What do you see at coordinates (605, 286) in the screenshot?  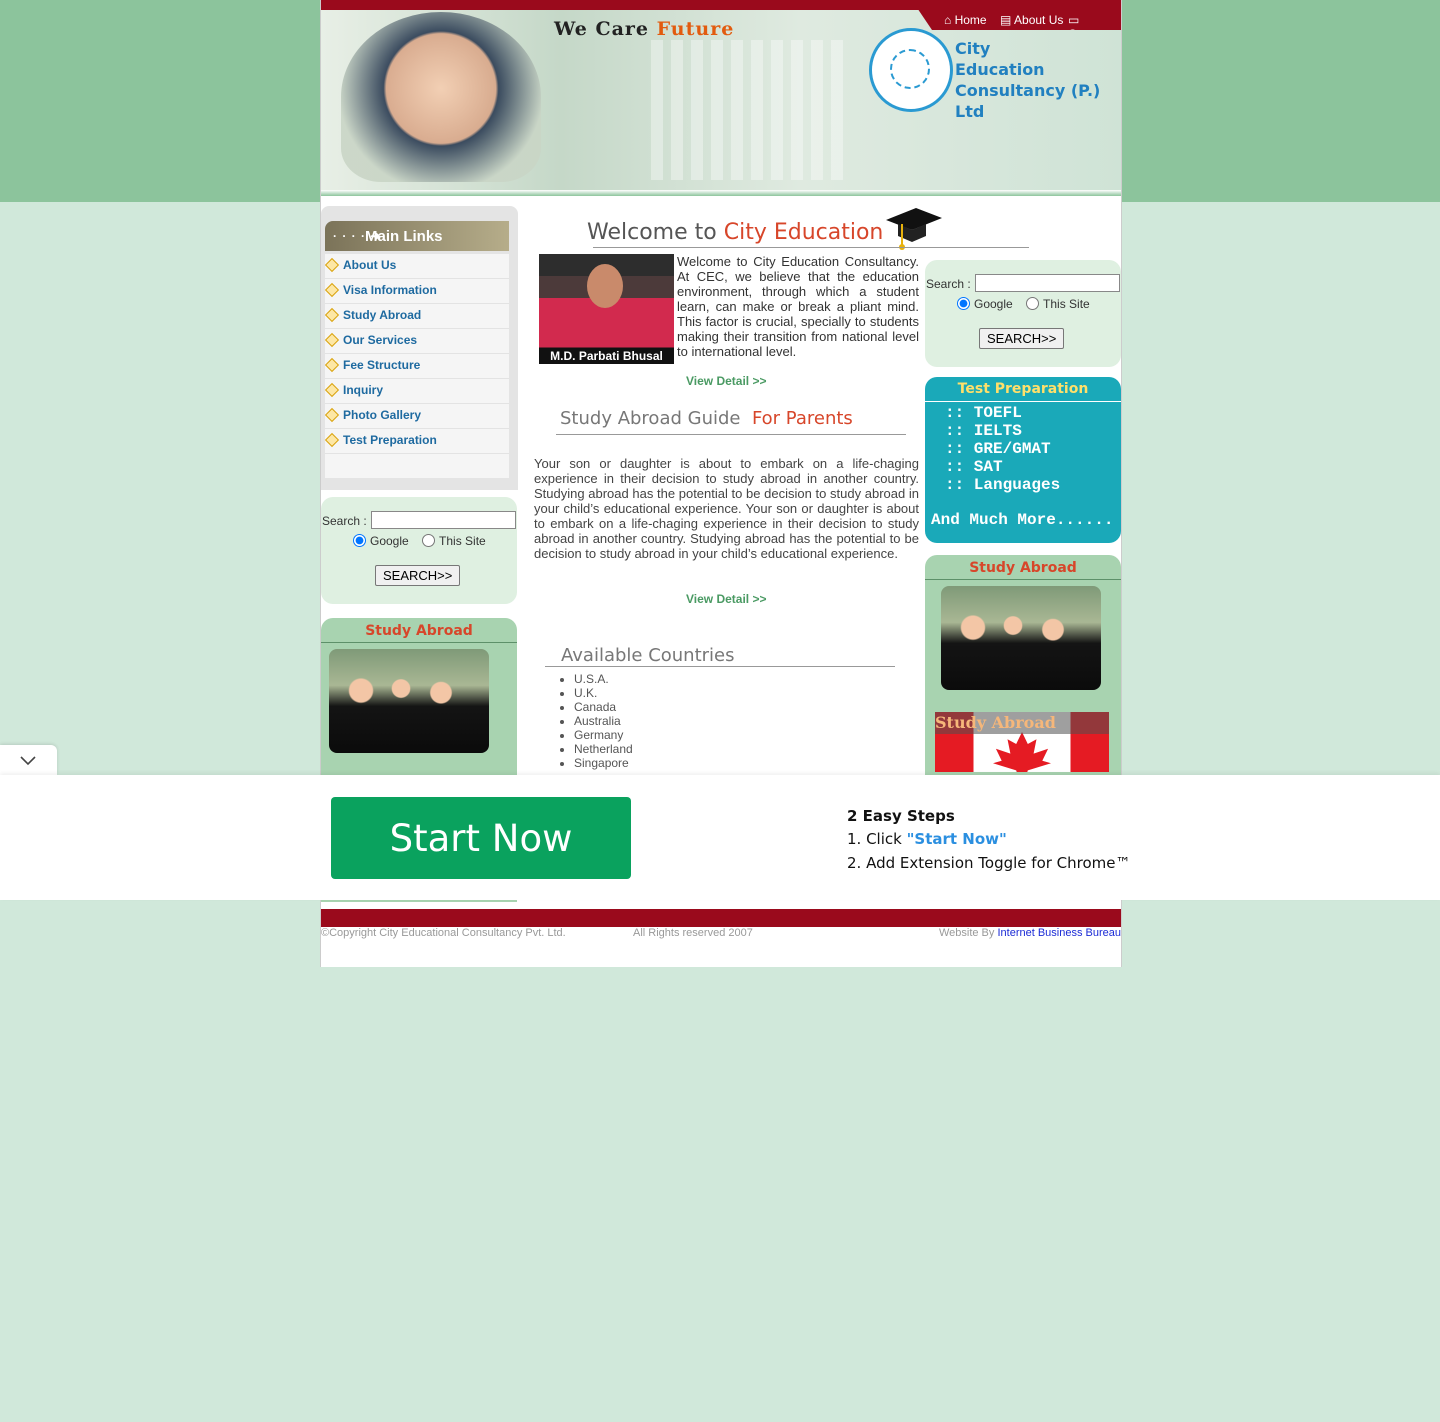 I see `director-face` at bounding box center [605, 286].